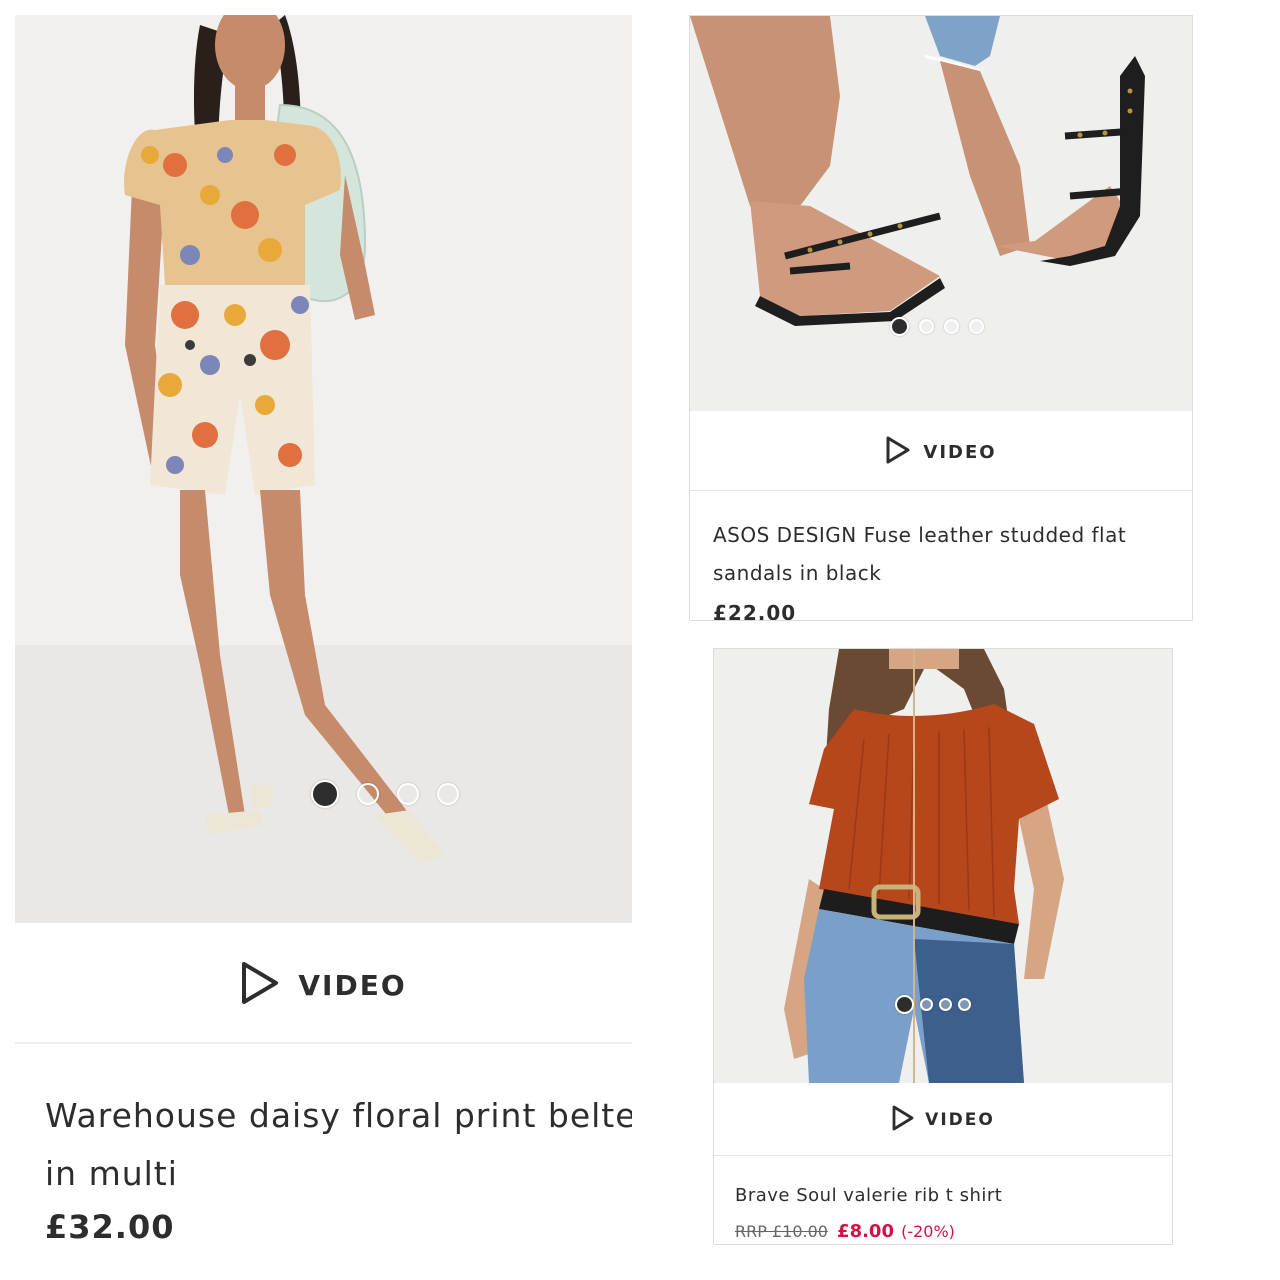 Image resolution: width=1280 pixels, height=1280 pixels. What do you see at coordinates (111, 1173) in the screenshot?
I see `product-title-line2: in multi` at bounding box center [111, 1173].